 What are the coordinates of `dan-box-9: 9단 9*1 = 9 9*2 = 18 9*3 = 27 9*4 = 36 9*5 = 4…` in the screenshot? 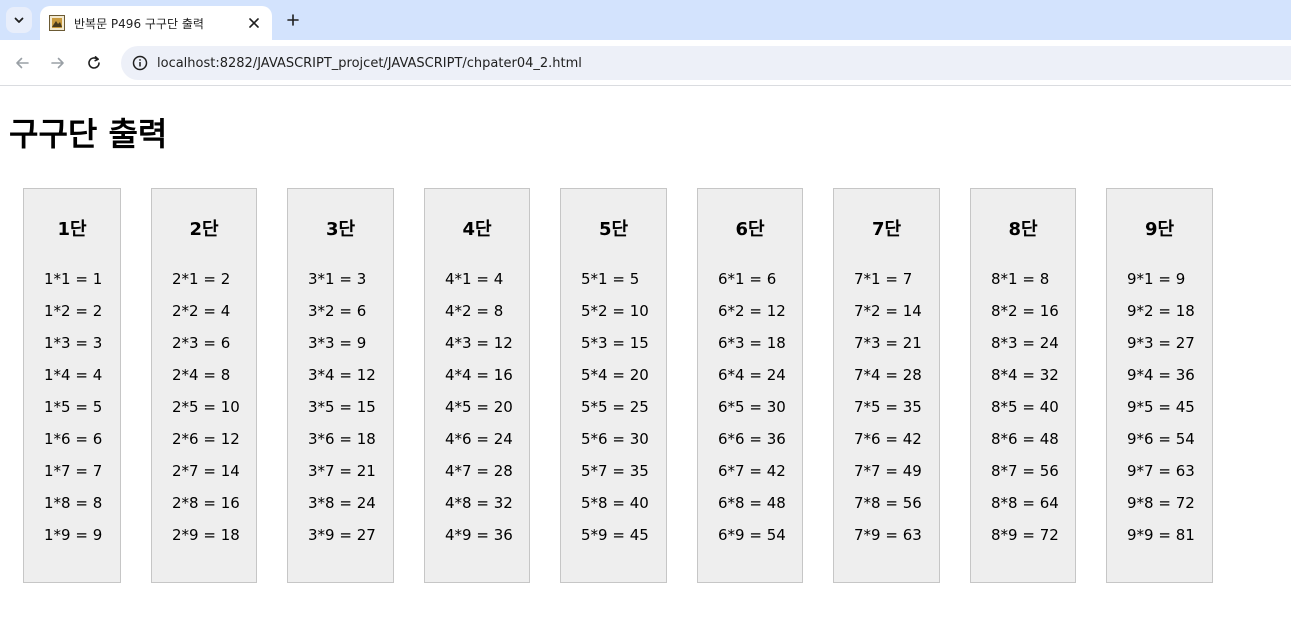 It's located at (1159, 385).